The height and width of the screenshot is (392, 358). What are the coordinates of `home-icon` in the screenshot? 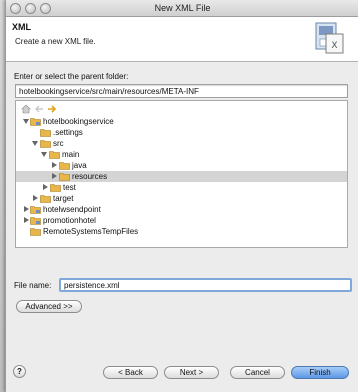 It's located at (26, 109).